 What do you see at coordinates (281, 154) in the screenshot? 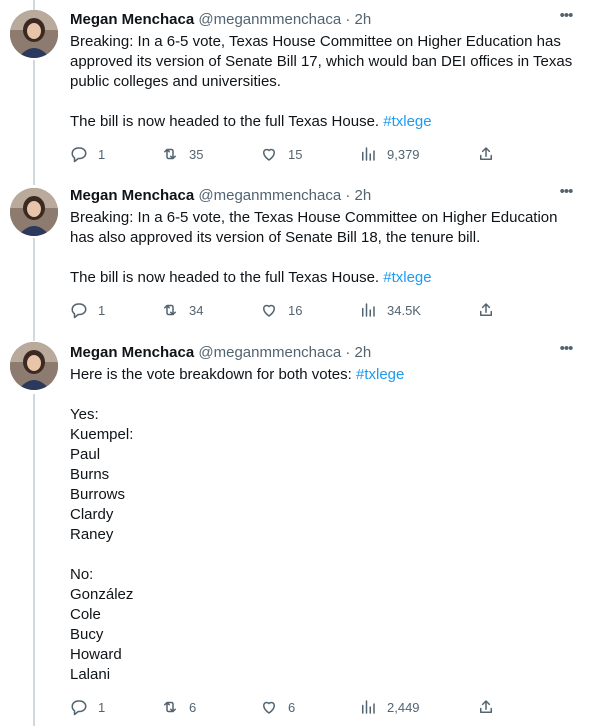
I see `like-button: 15` at bounding box center [281, 154].